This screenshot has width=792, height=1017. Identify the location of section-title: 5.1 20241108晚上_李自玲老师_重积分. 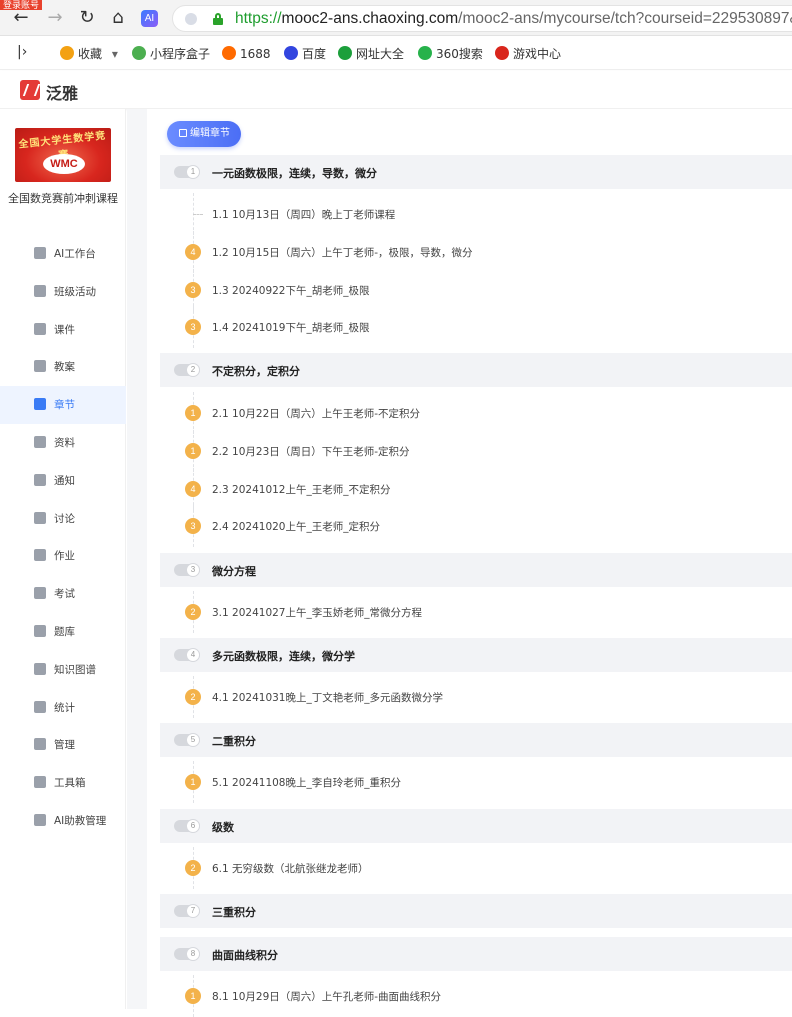
(306, 782).